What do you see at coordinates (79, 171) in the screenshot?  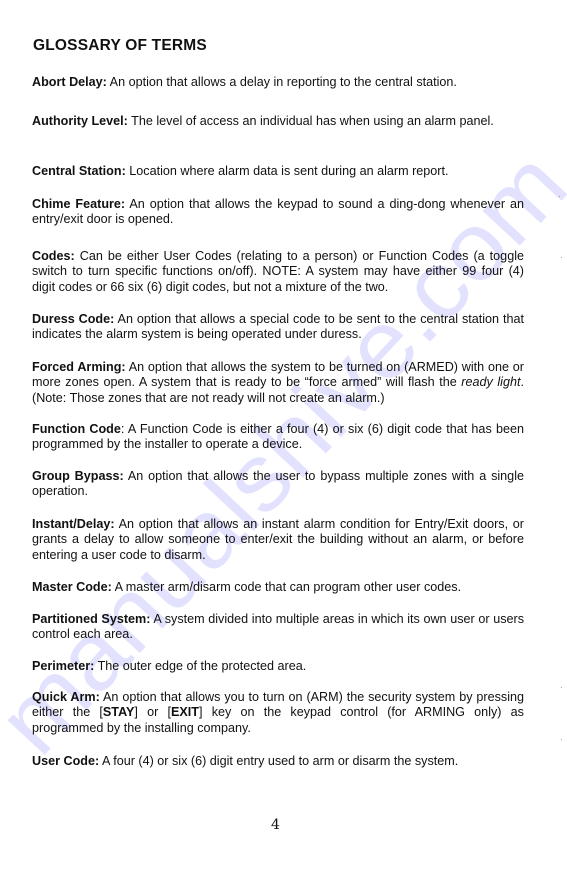 I see `term: Central Station:` at bounding box center [79, 171].